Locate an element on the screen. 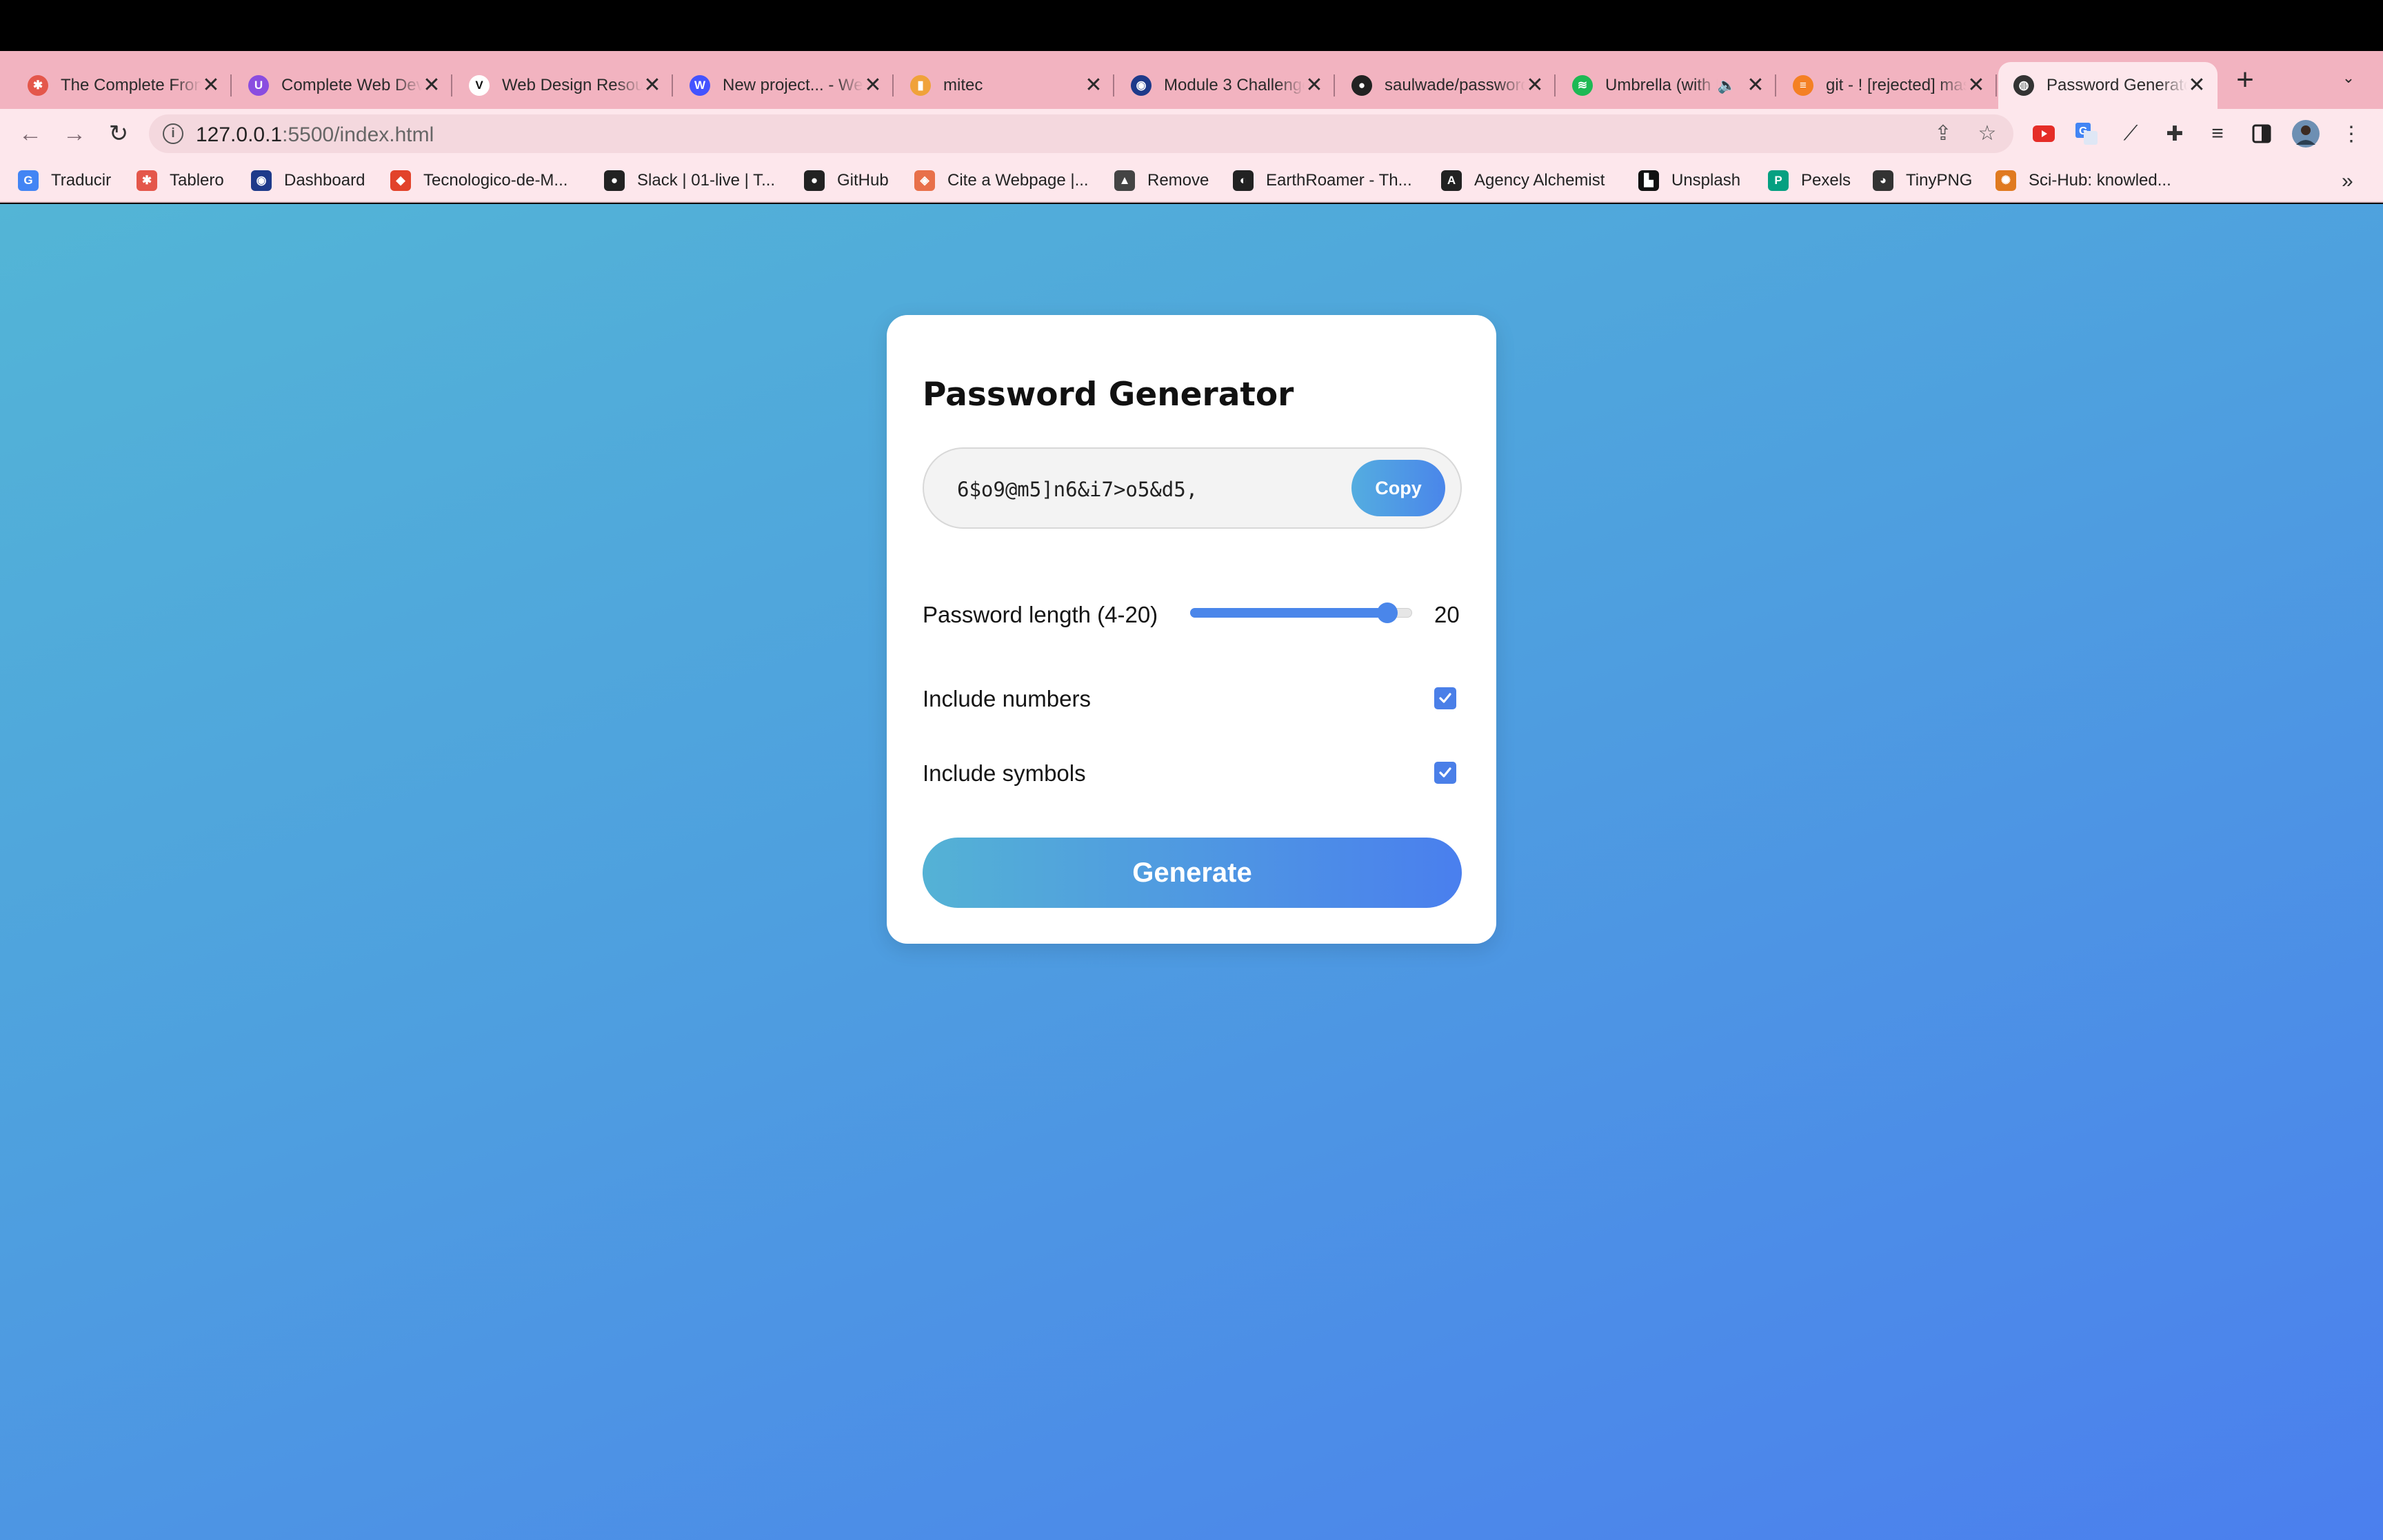 This screenshot has height=1540, width=2383. password-length-value: 20 is located at coordinates (1447, 615).